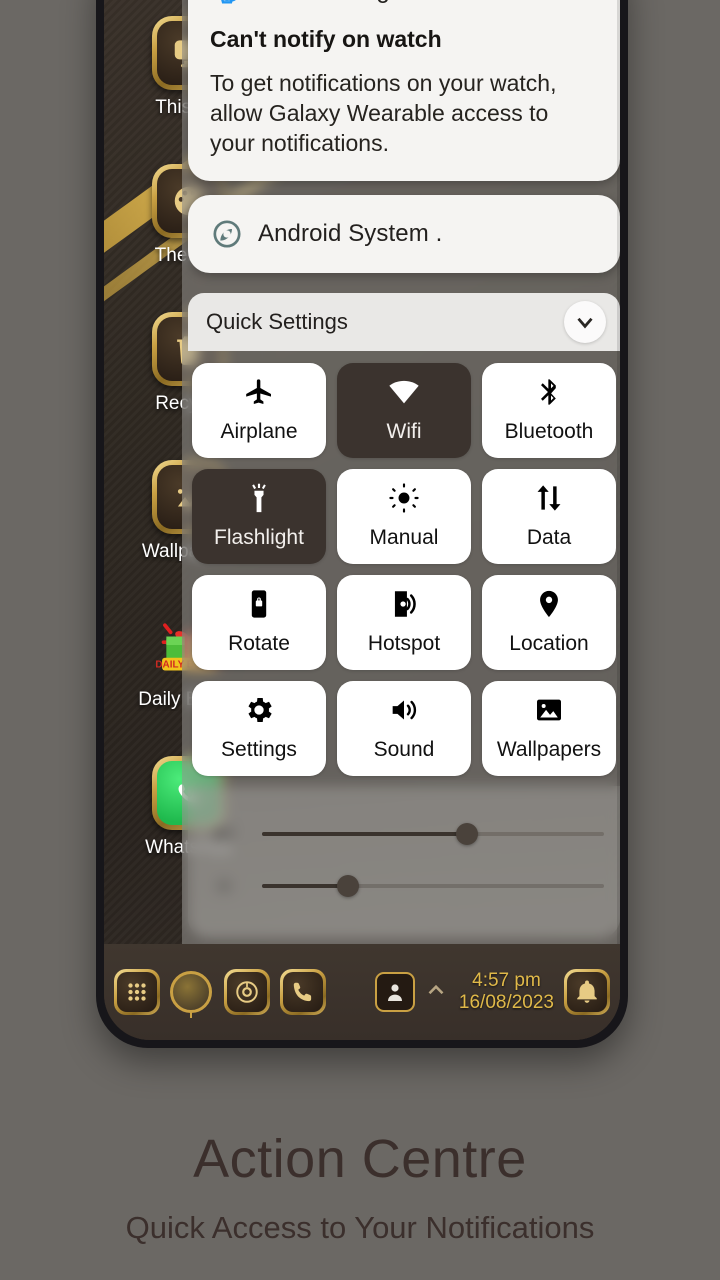  I want to click on ring-icon, so click(191, 992).